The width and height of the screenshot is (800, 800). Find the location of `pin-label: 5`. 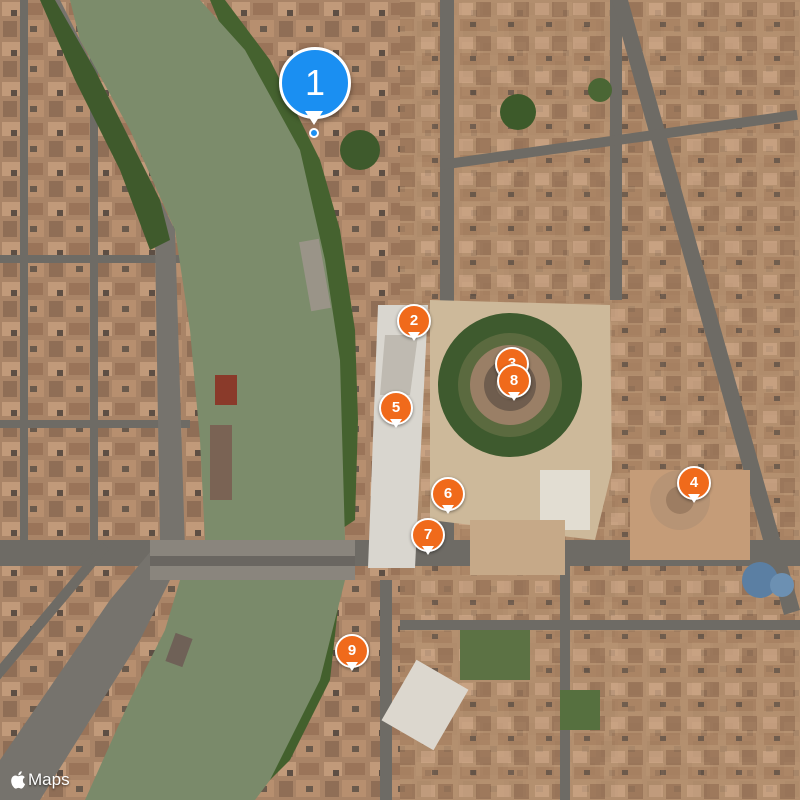

pin-label: 5 is located at coordinates (396, 407).